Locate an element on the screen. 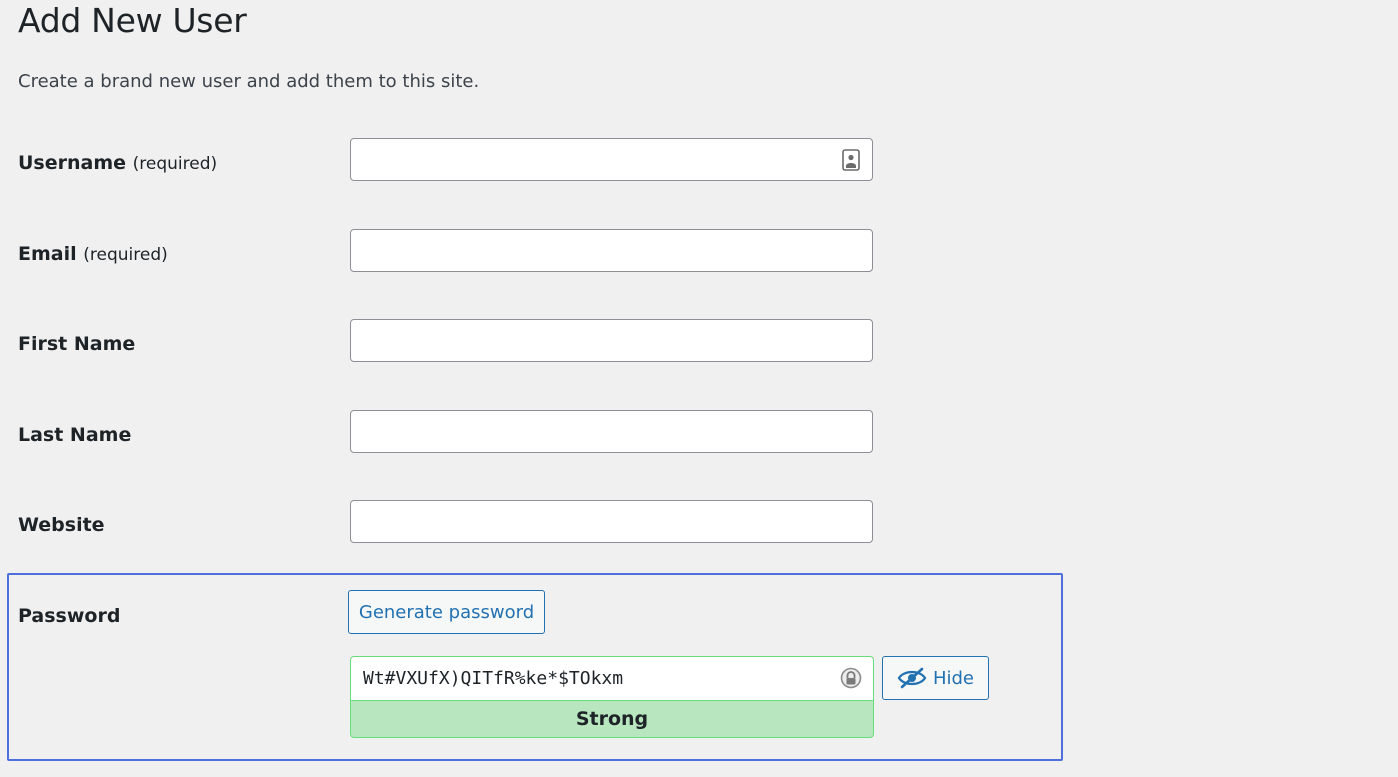 The height and width of the screenshot is (777, 1398). email-label-text: Email is located at coordinates (47, 254).